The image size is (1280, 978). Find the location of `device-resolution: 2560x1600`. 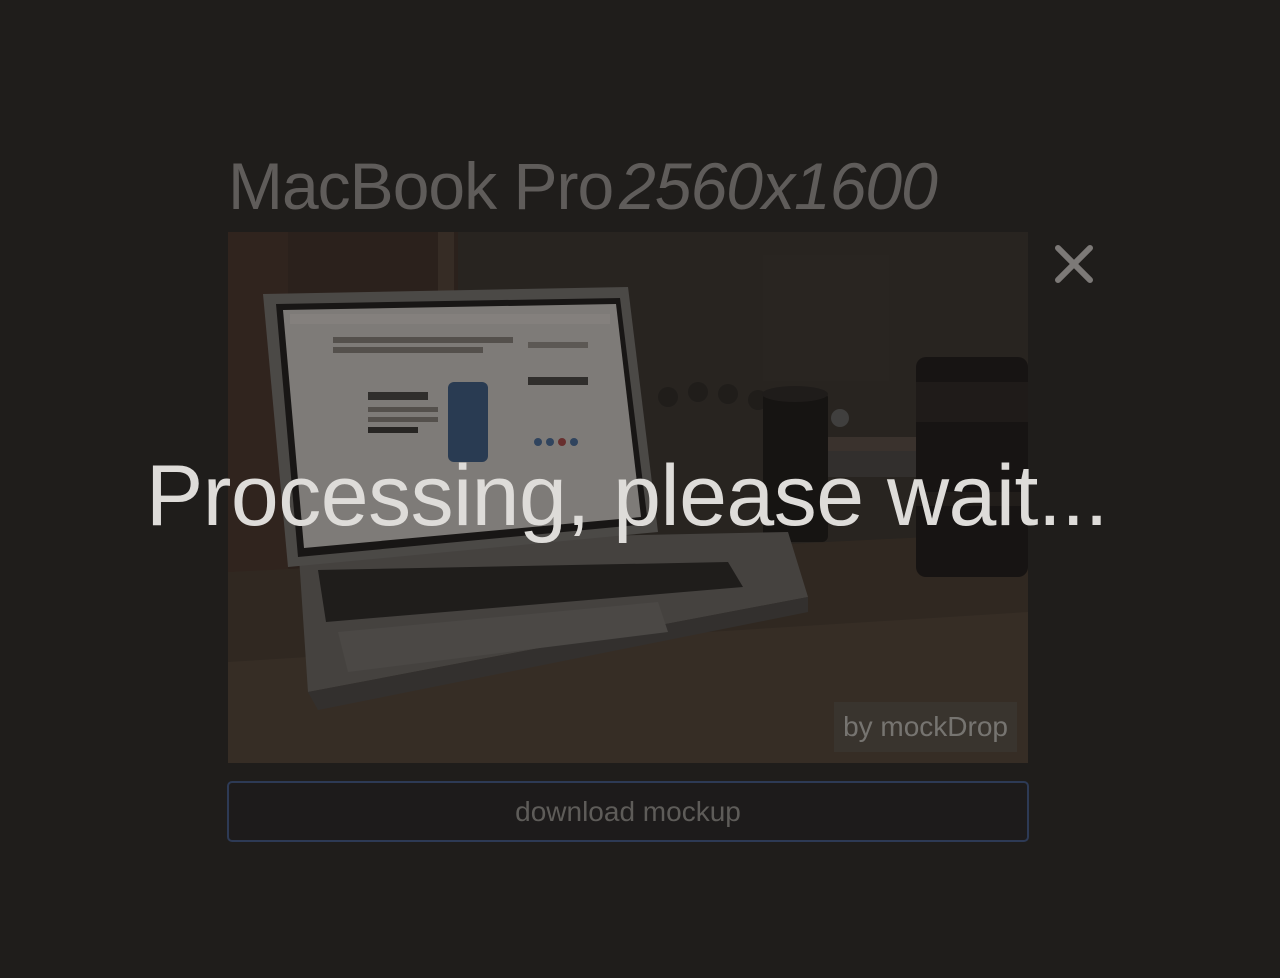

device-resolution: 2560x1600 is located at coordinates (778, 186).